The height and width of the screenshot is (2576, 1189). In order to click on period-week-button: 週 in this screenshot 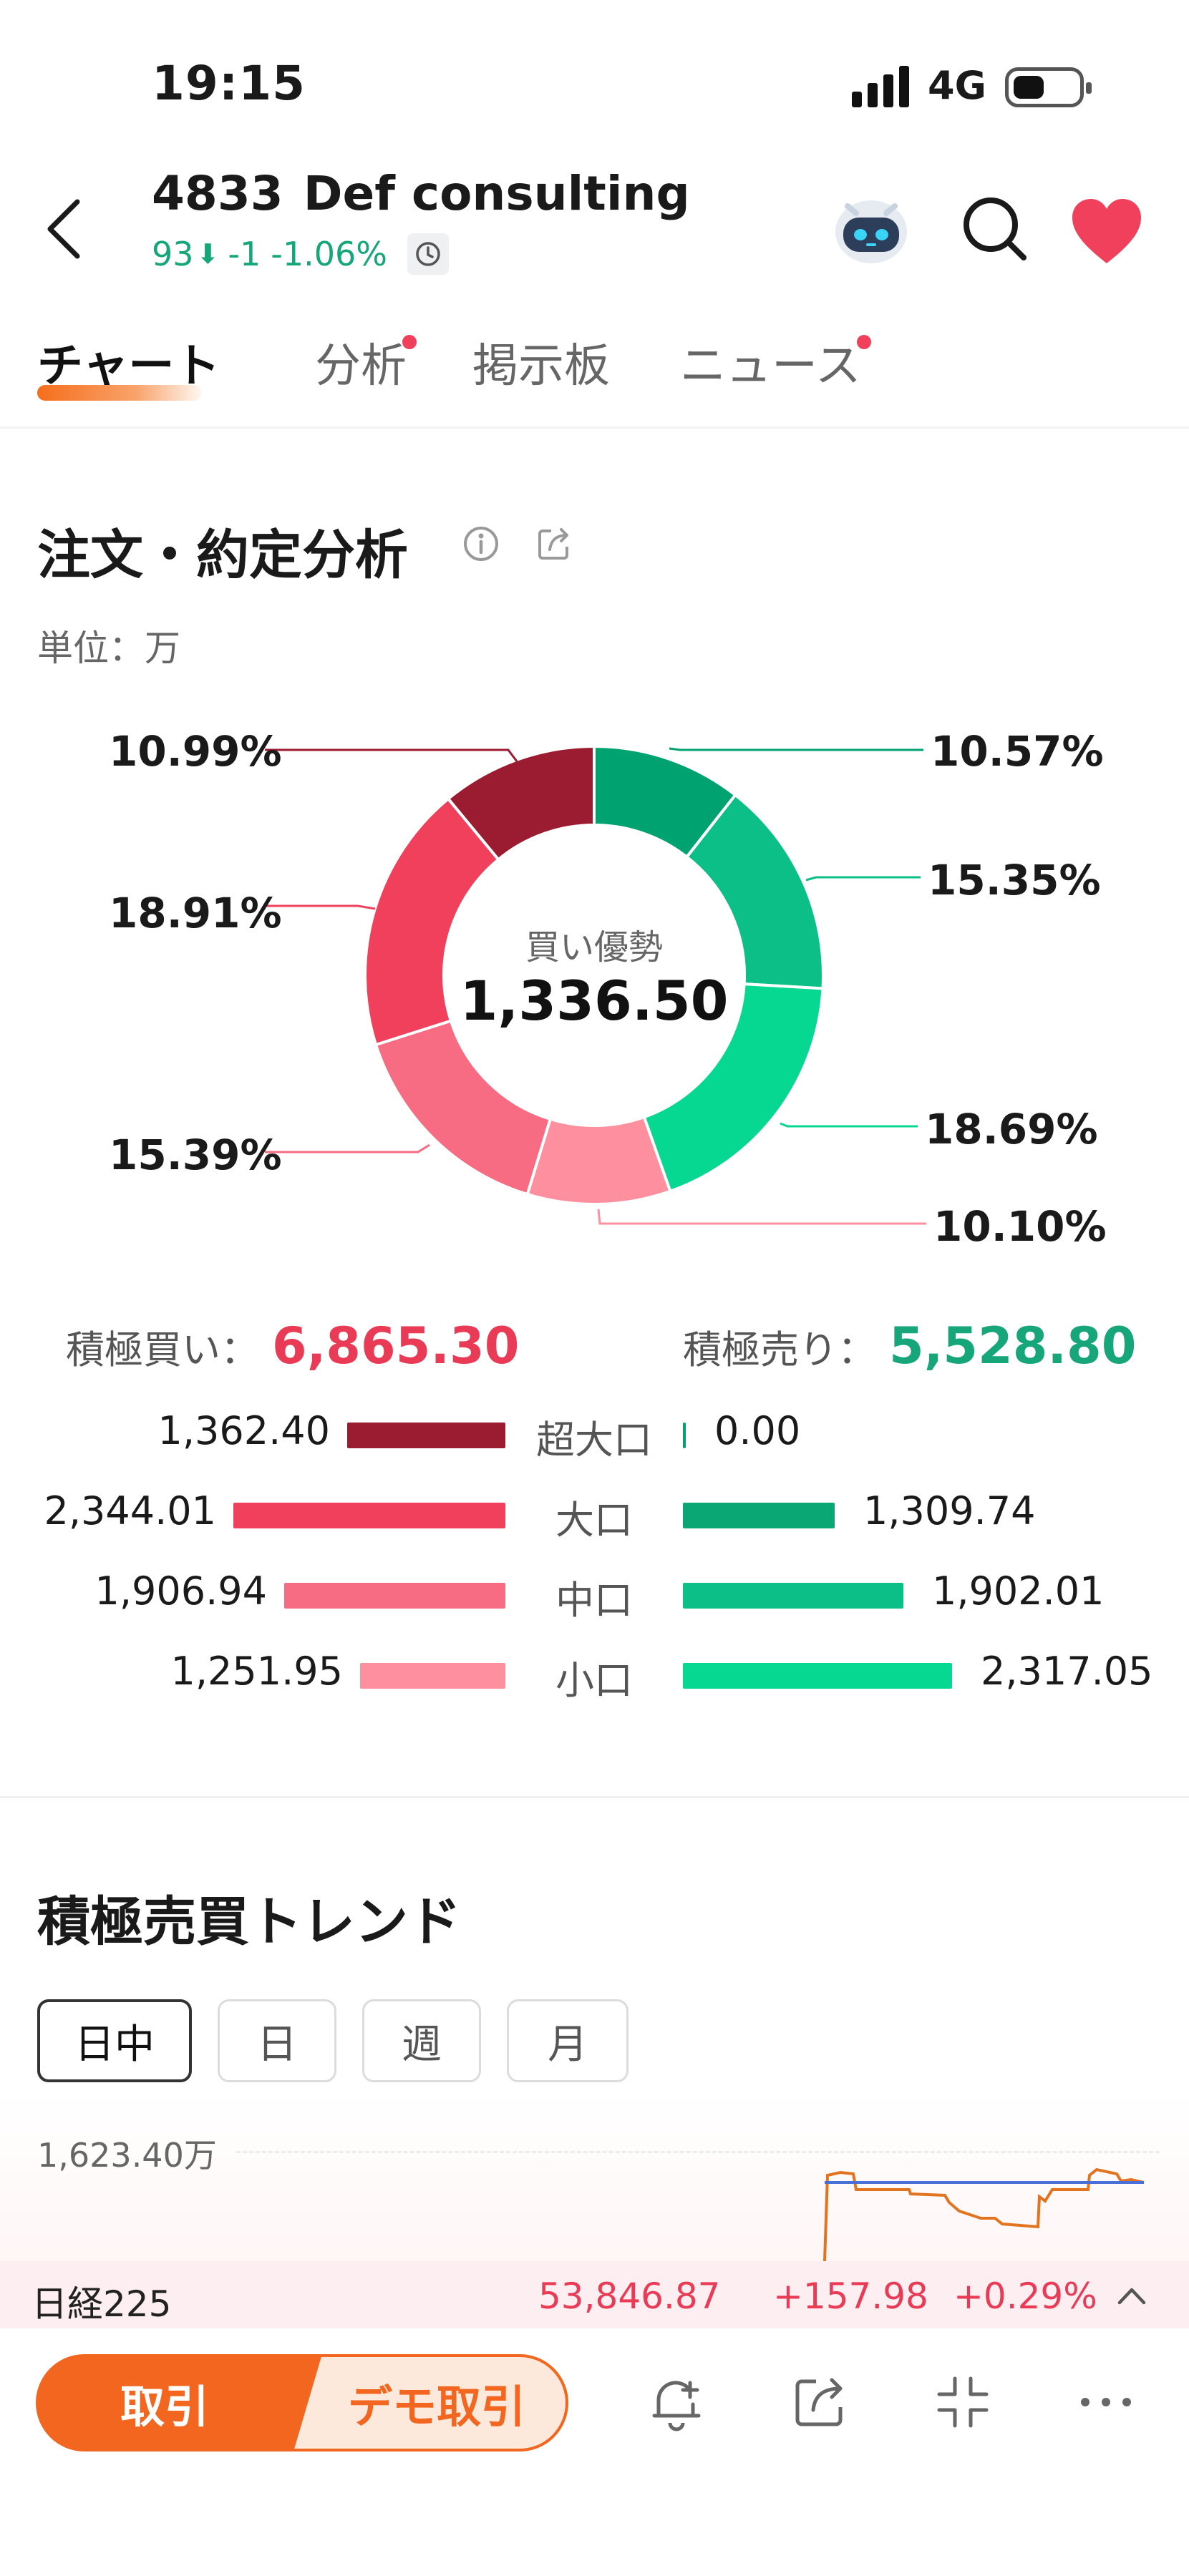, I will do `click(421, 2040)`.